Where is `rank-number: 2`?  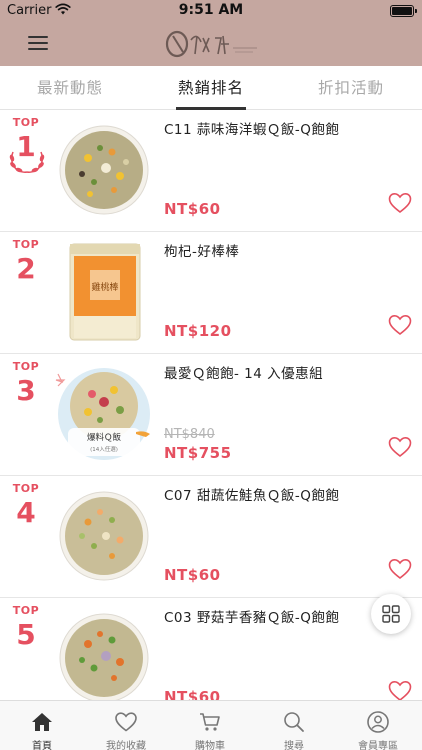 rank-number: 2 is located at coordinates (26, 268).